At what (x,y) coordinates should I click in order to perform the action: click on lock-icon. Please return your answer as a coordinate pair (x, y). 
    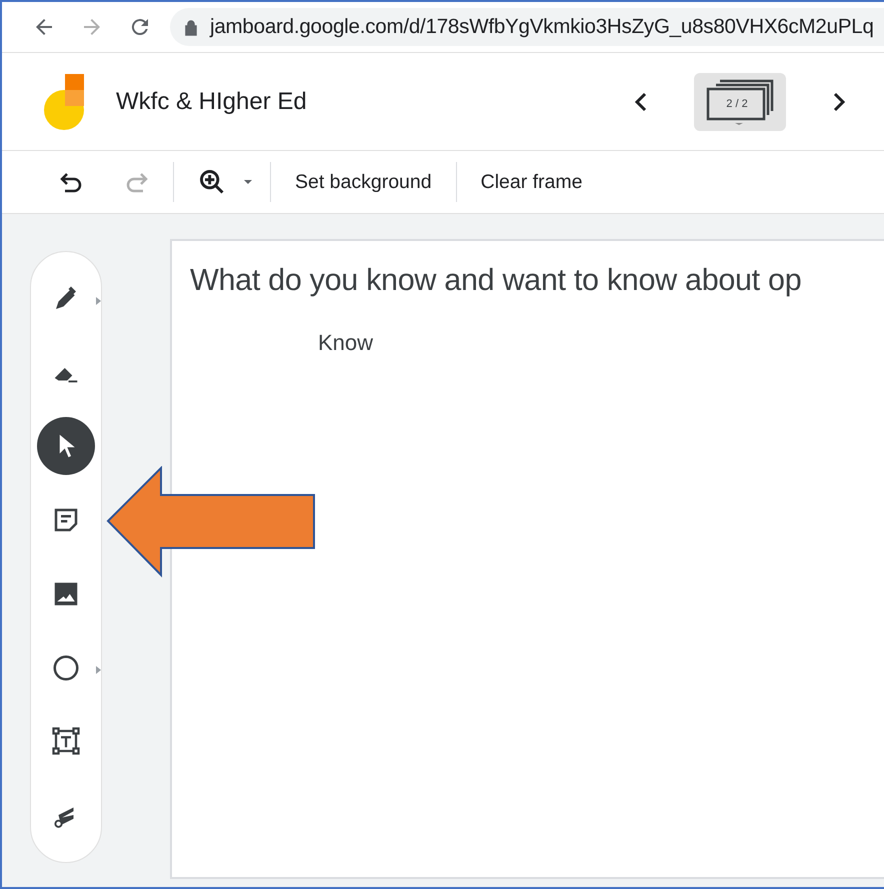
    Looking at the image, I should click on (191, 27).